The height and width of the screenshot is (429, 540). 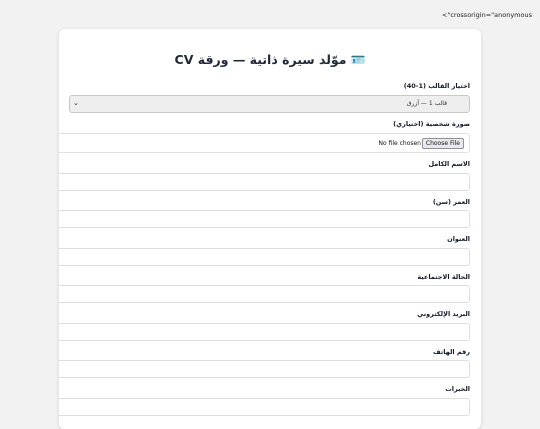 I want to click on email-field, so click(x=264, y=332).